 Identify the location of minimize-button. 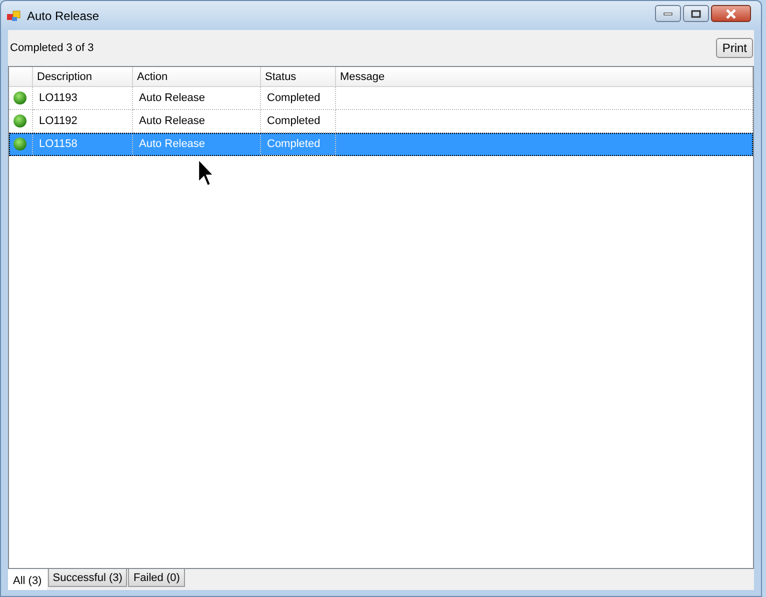
(668, 13).